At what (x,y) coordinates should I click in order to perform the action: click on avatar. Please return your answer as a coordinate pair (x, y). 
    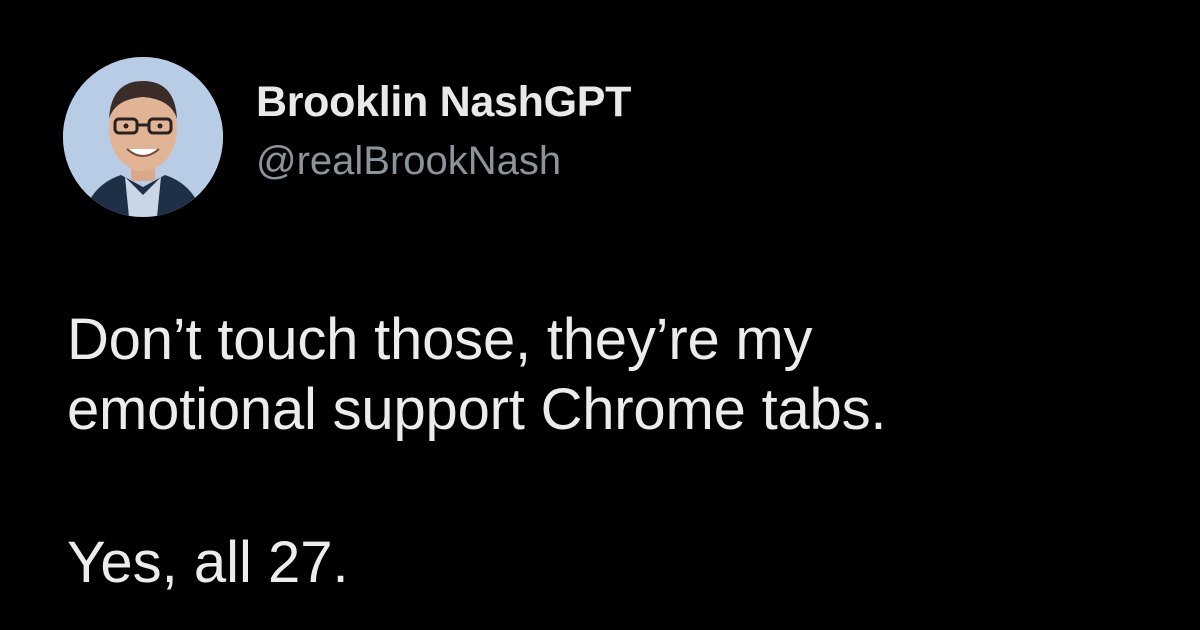
    Looking at the image, I should click on (143, 137).